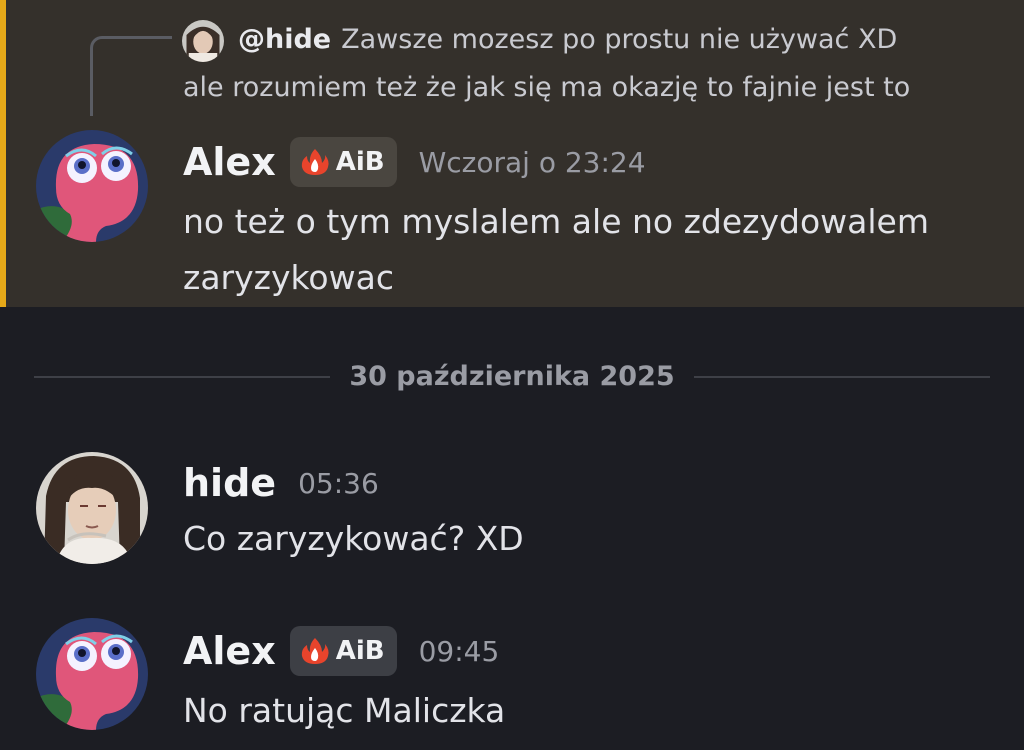  I want to click on message-timestamp: Wczoraj o 23:24, so click(532, 162).